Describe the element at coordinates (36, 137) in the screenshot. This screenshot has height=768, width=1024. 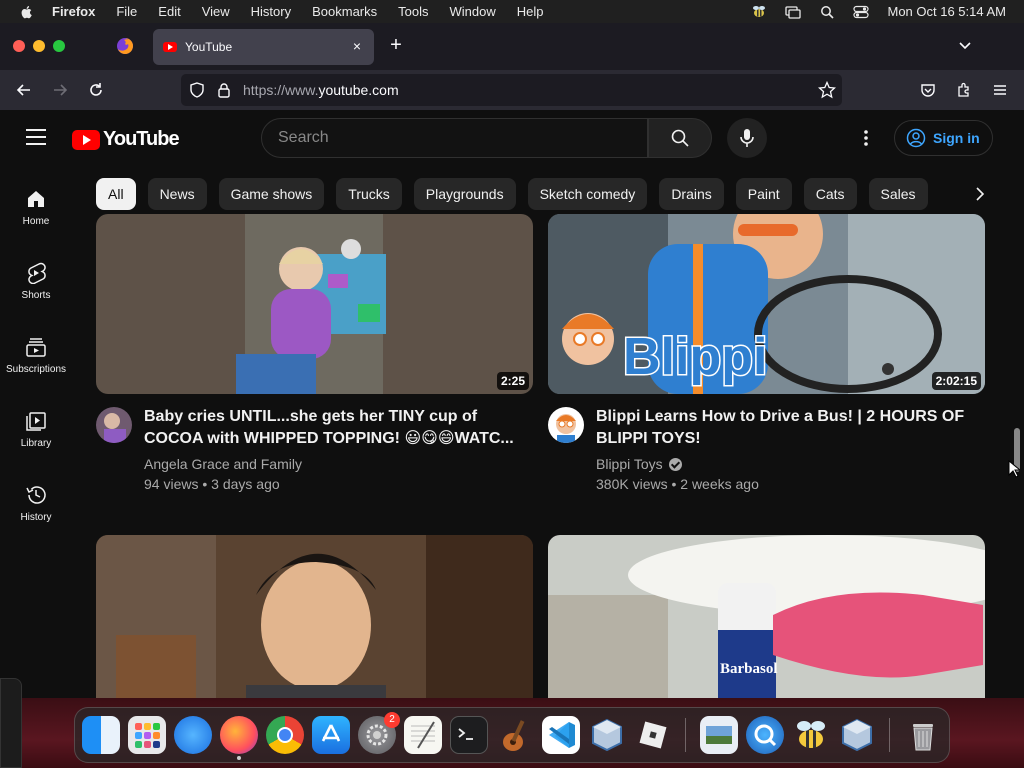
I see `guide-menu-icon` at that location.